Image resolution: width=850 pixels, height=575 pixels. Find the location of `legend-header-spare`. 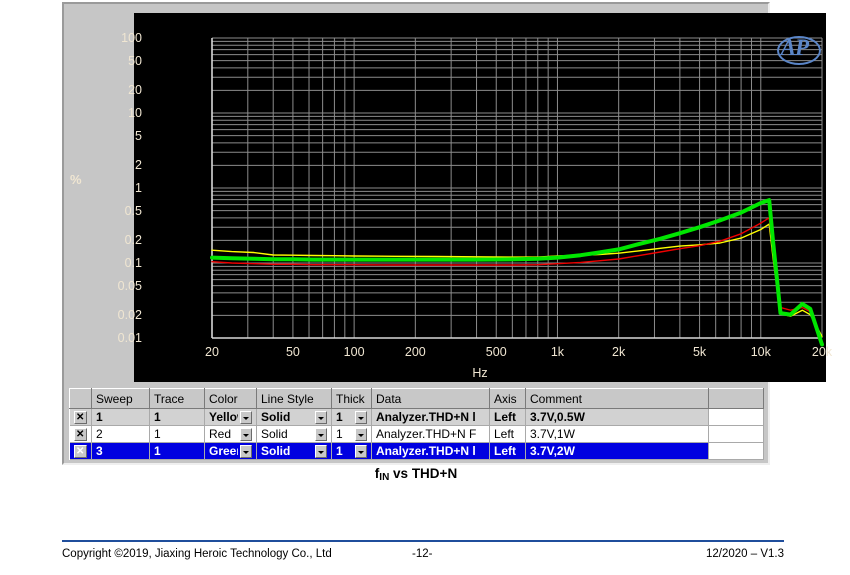

legend-header-spare is located at coordinates (736, 398).